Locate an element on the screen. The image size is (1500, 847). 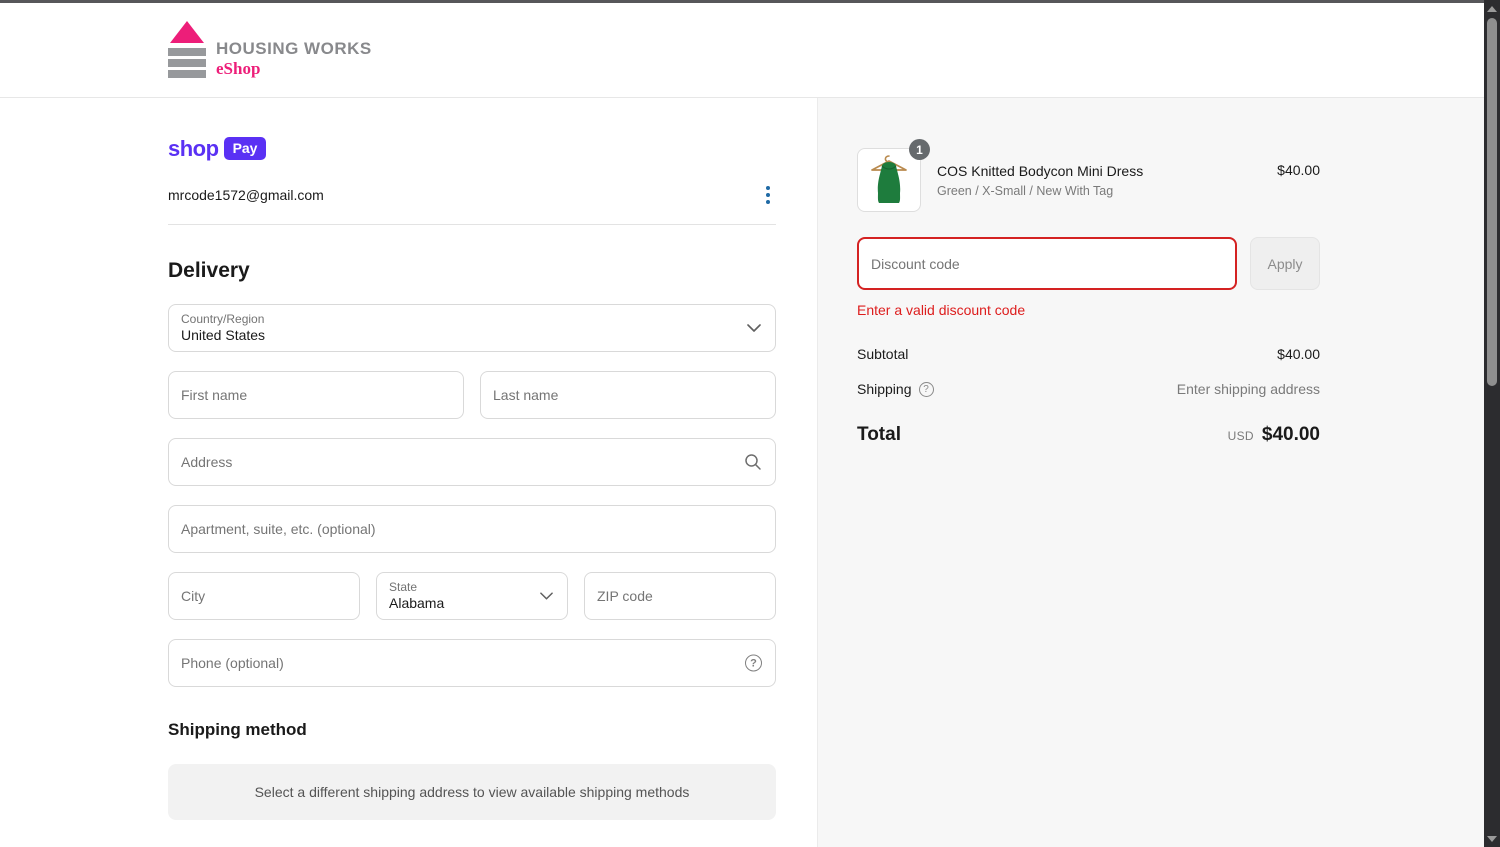
zip-input is located at coordinates (680, 596).